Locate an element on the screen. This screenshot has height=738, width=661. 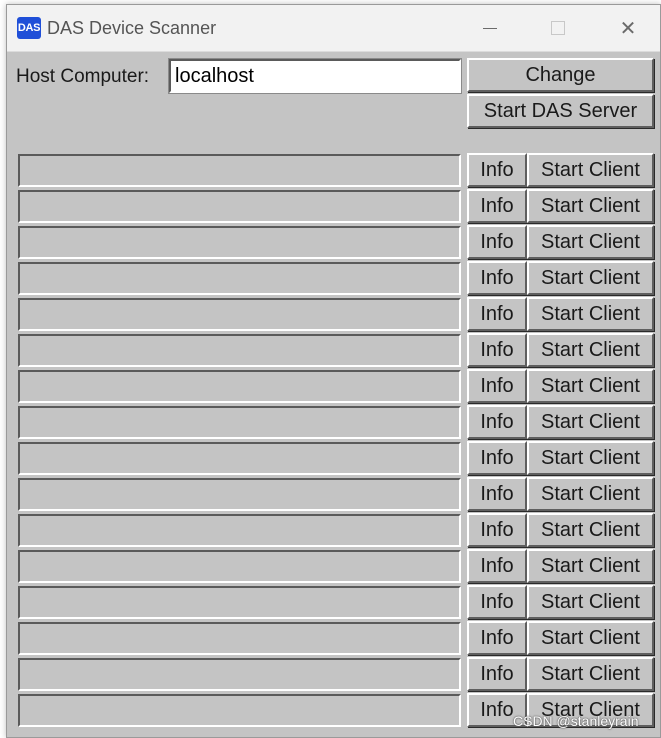
window-title: DAS Device Scanner is located at coordinates (132, 28).